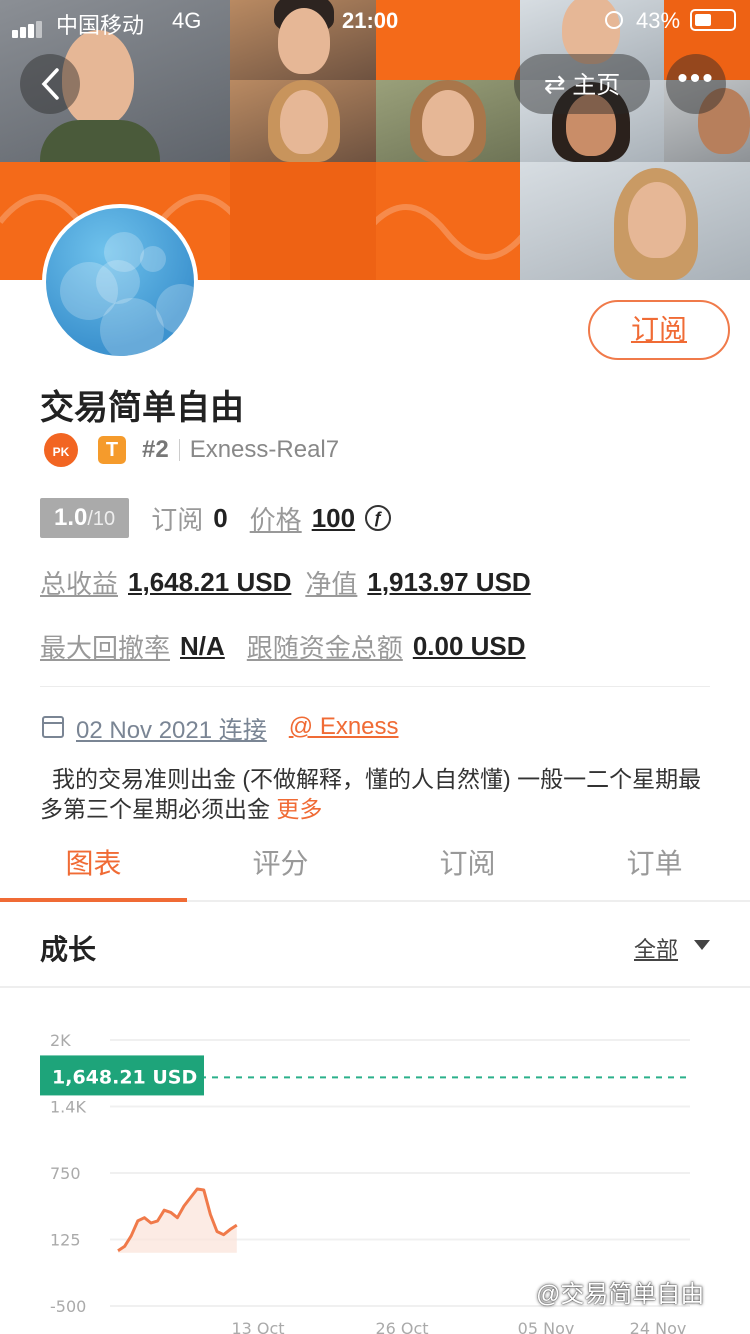  Describe the element at coordinates (658, 20) in the screenshot. I see `battery-percentage: 43%` at that location.